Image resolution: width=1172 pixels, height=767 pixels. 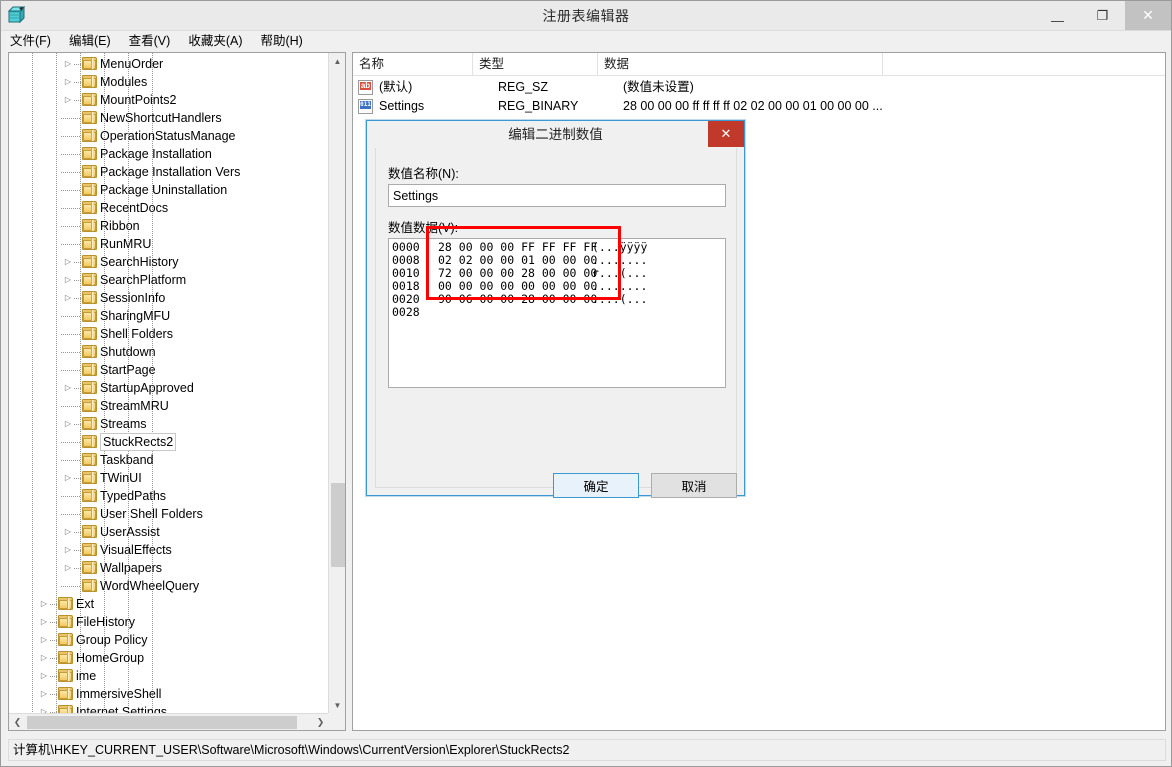 I want to click on value-type-cell: REG_SZ, so click(x=523, y=87).